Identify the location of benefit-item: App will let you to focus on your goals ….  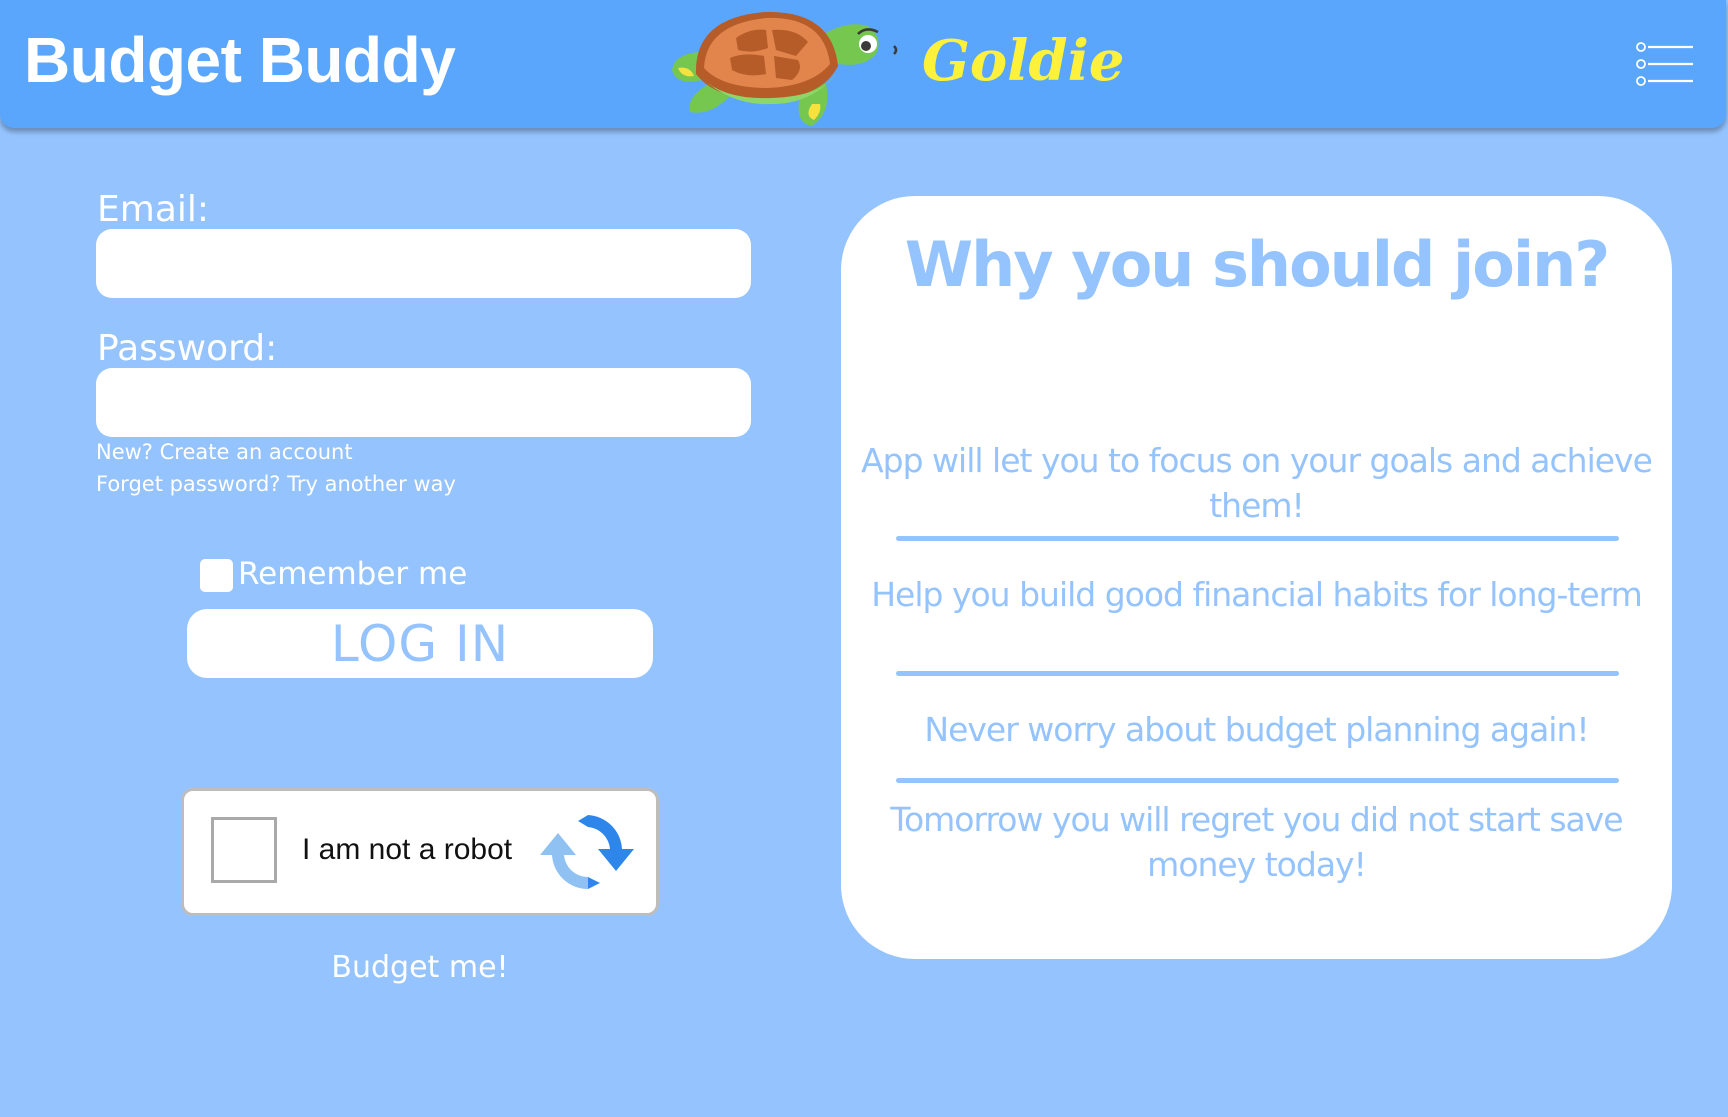
(1257, 483).